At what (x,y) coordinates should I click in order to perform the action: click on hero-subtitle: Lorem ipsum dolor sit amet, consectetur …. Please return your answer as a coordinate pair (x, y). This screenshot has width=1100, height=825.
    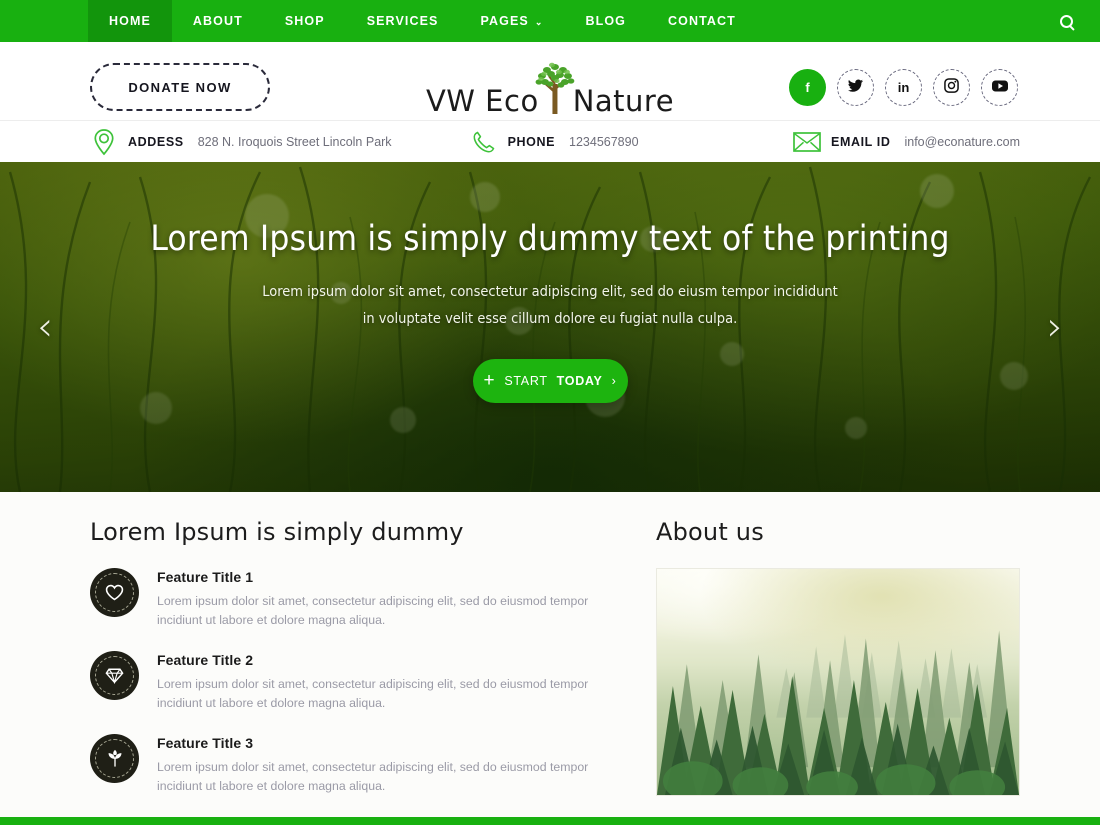
    Looking at the image, I should click on (550, 306).